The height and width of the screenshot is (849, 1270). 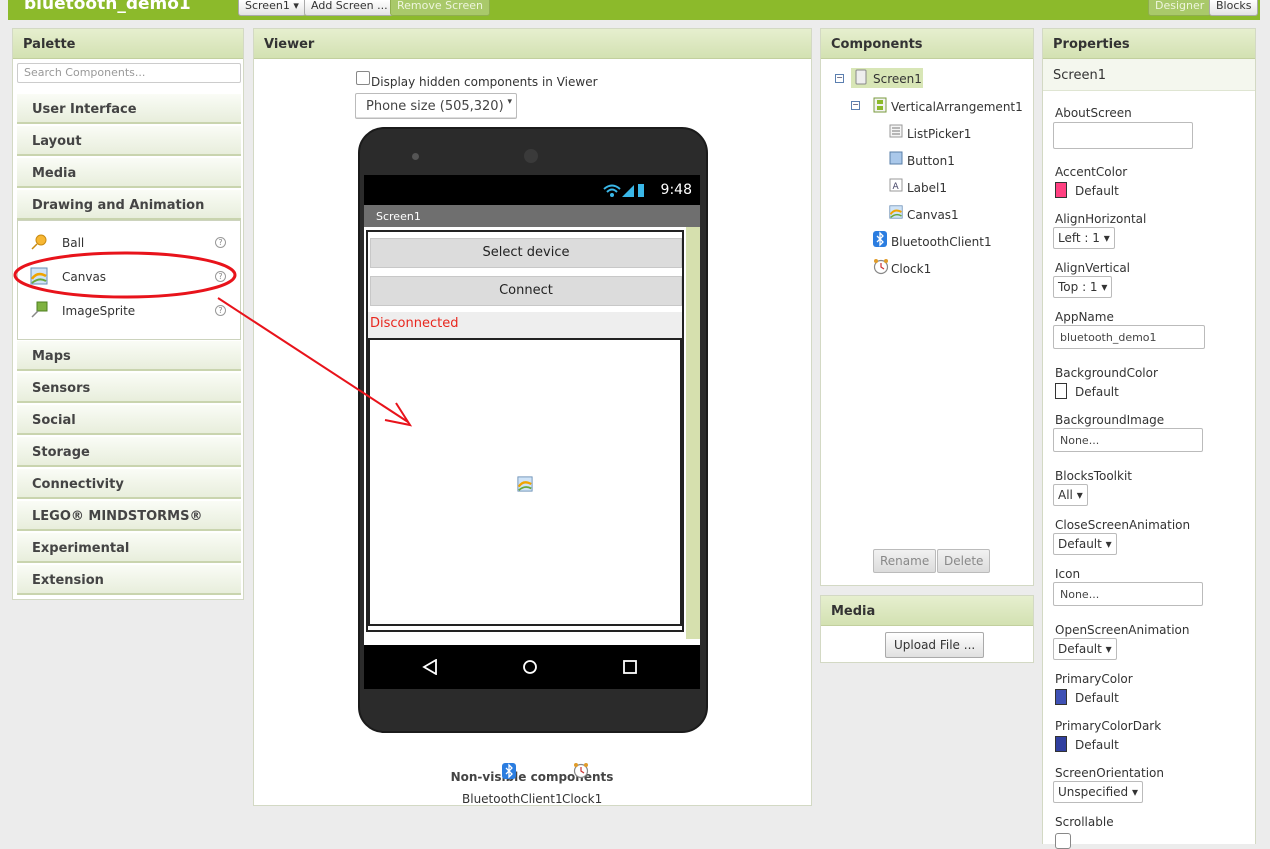 I want to click on annotation-overlay, so click(x=213, y=339).